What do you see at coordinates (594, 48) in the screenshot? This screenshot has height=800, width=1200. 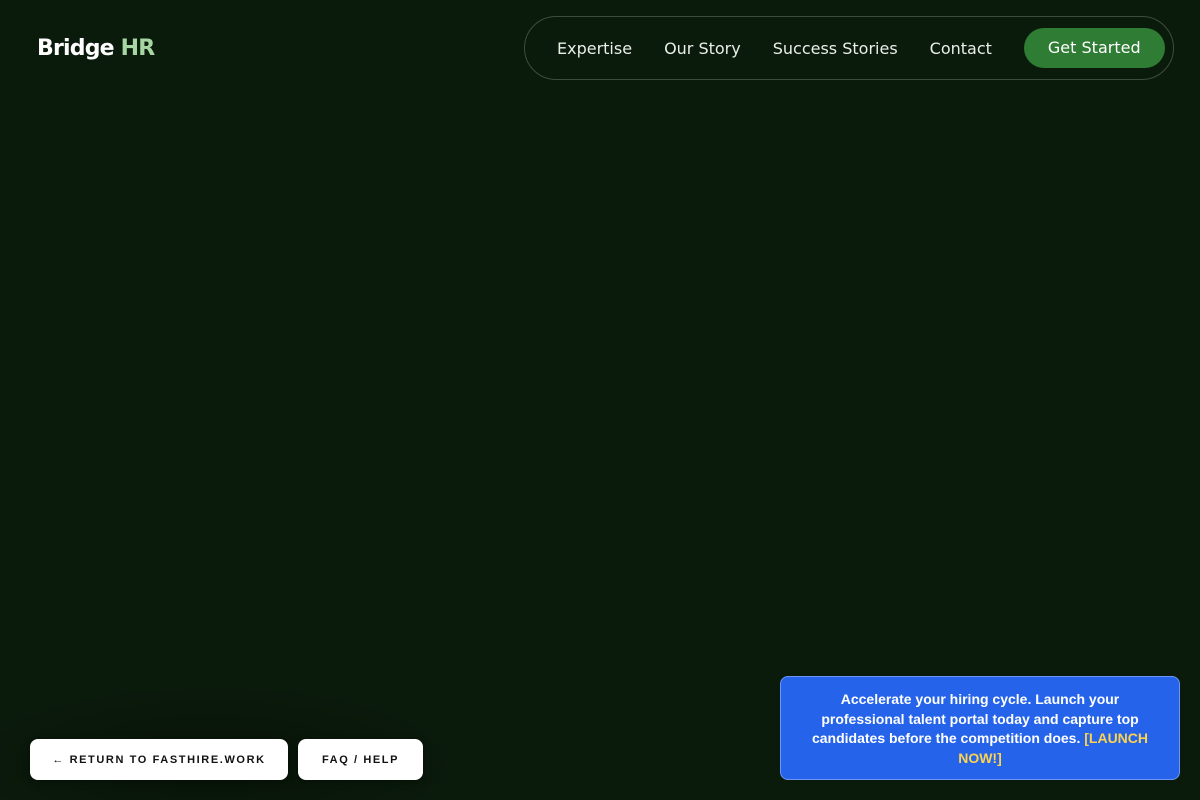 I see `nav-link-expertise: Expertise` at bounding box center [594, 48].